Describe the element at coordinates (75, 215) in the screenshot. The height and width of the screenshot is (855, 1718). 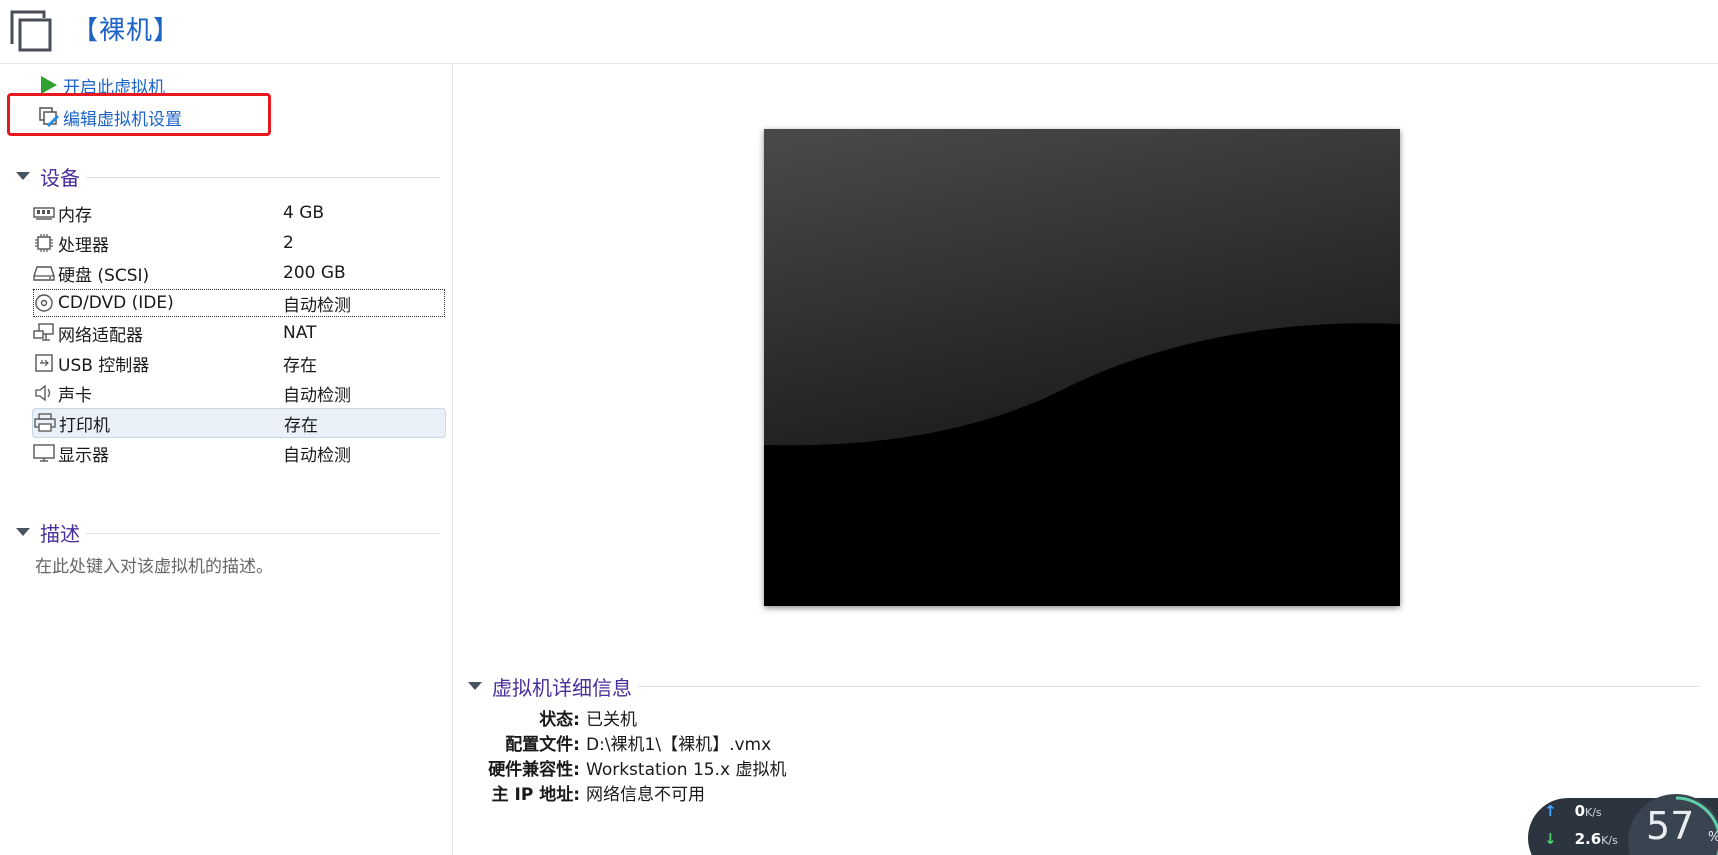
I see `device-name: 内存` at that location.